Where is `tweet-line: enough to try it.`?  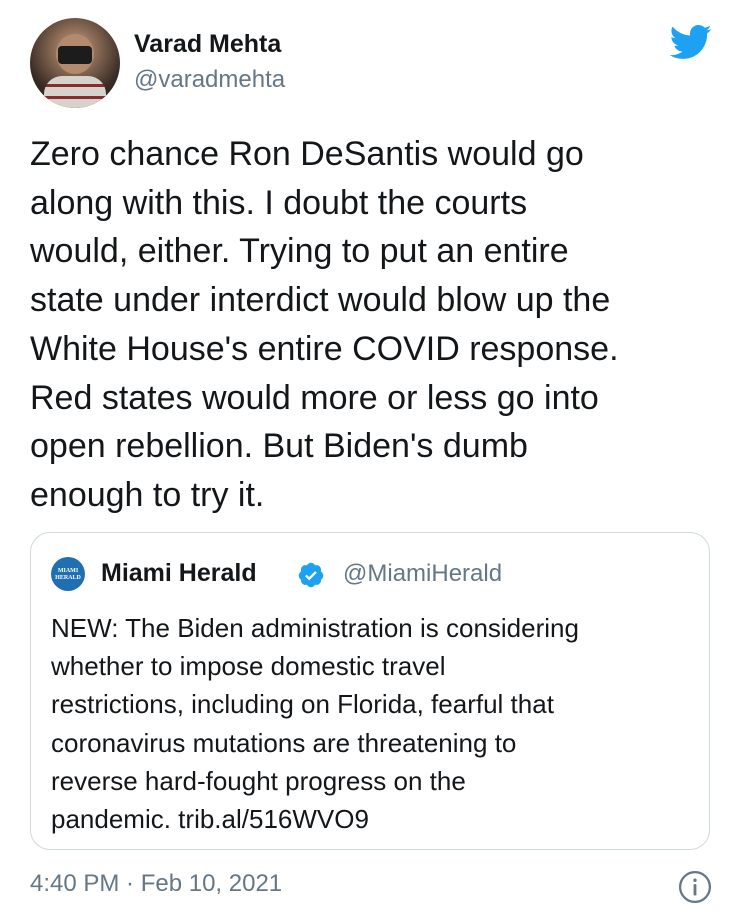 tweet-line: enough to try it. is located at coordinates (147, 494).